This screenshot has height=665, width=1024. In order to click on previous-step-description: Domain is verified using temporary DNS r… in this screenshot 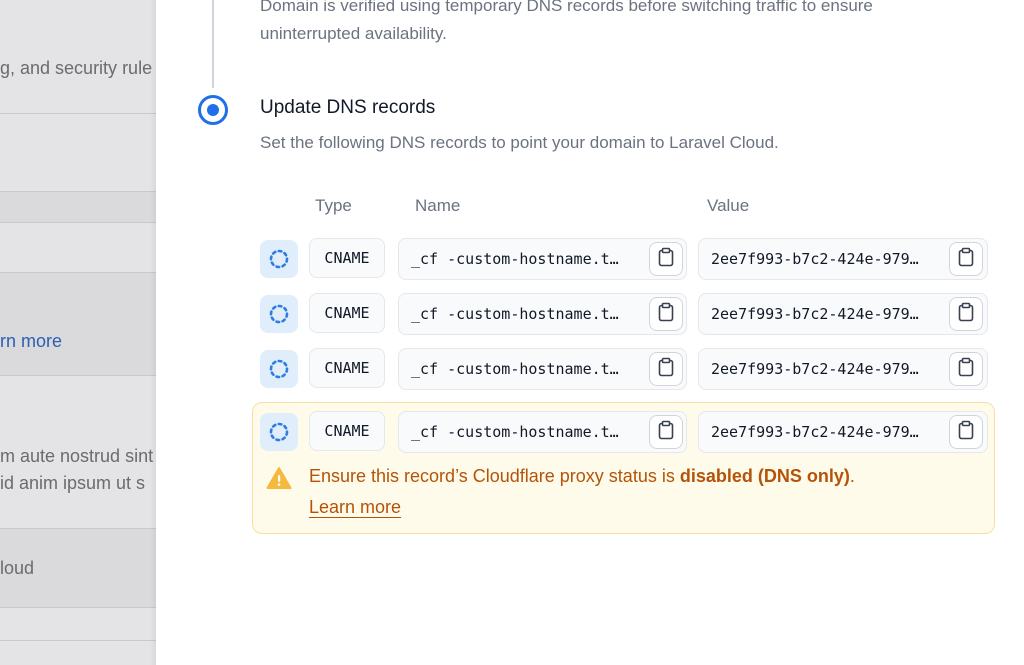, I will do `click(630, 24)`.